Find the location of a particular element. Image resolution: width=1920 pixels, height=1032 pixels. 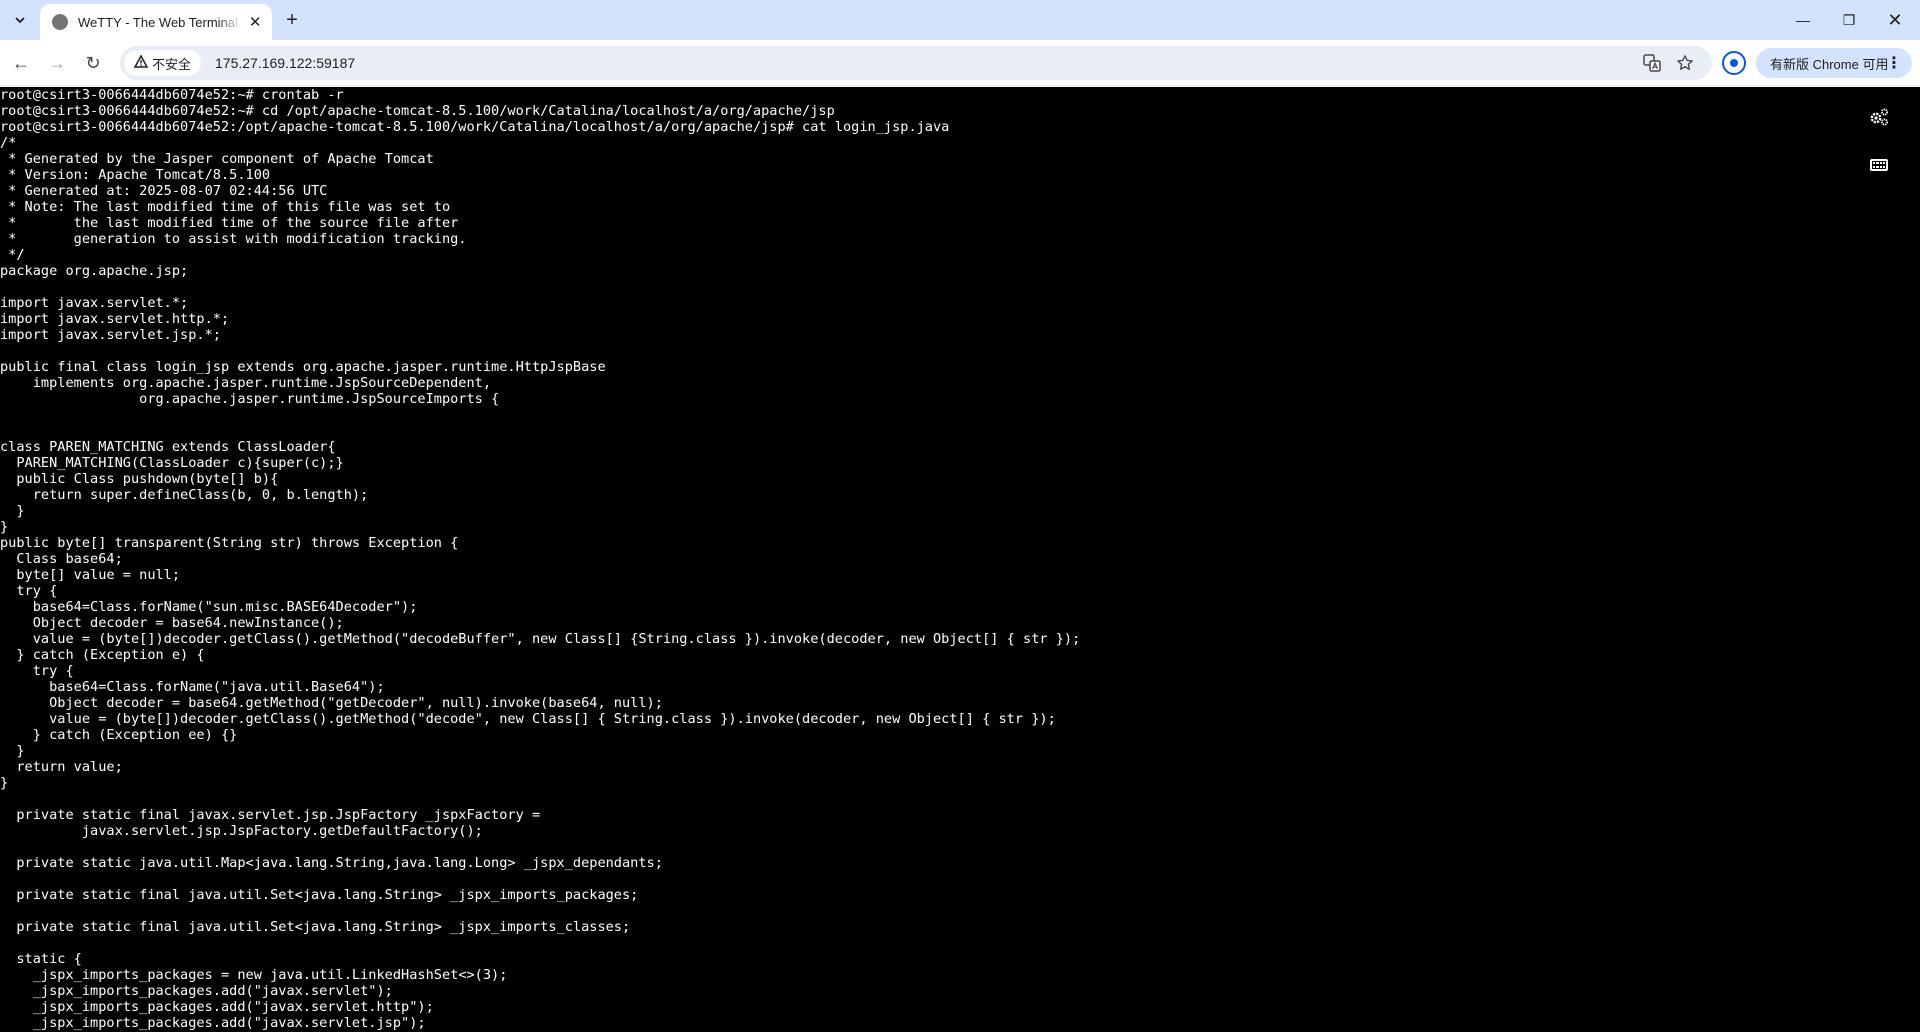

terminal-line: public Class pushdown(byte[] b){ is located at coordinates (139, 479).